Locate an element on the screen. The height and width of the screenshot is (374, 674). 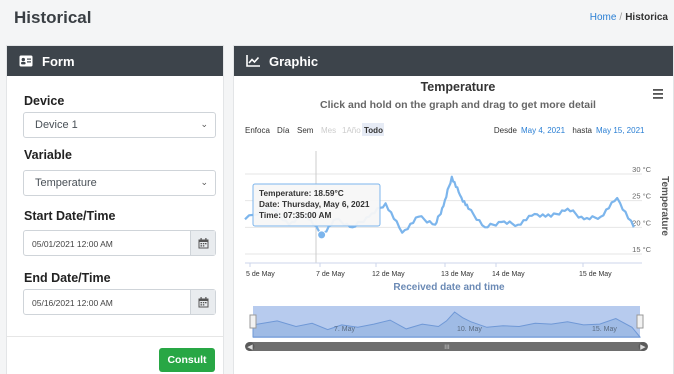
graphic-card-header: Graphic is located at coordinates (453, 61).